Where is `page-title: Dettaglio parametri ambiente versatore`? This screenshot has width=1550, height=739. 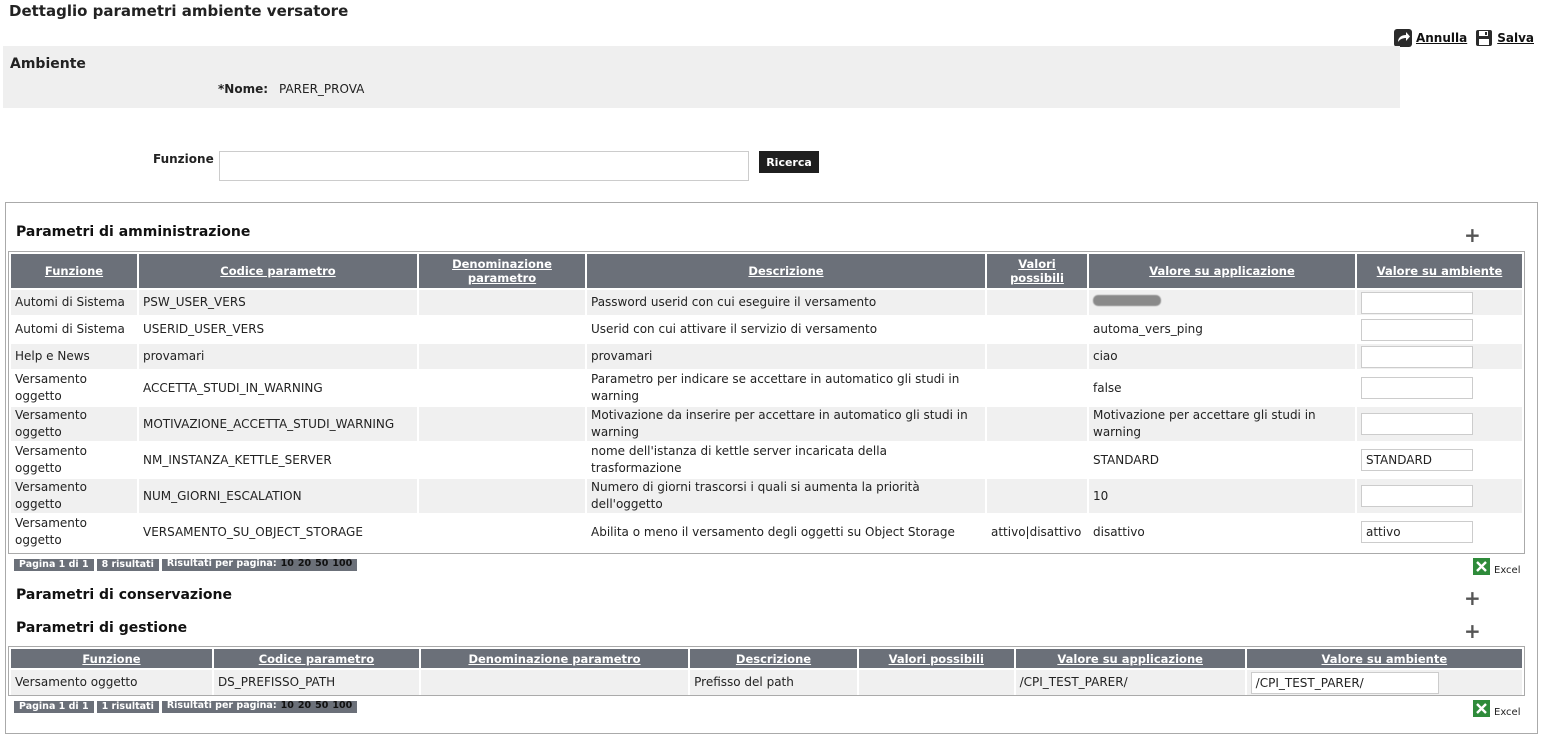 page-title: Dettaglio parametri ambiente versatore is located at coordinates (179, 11).